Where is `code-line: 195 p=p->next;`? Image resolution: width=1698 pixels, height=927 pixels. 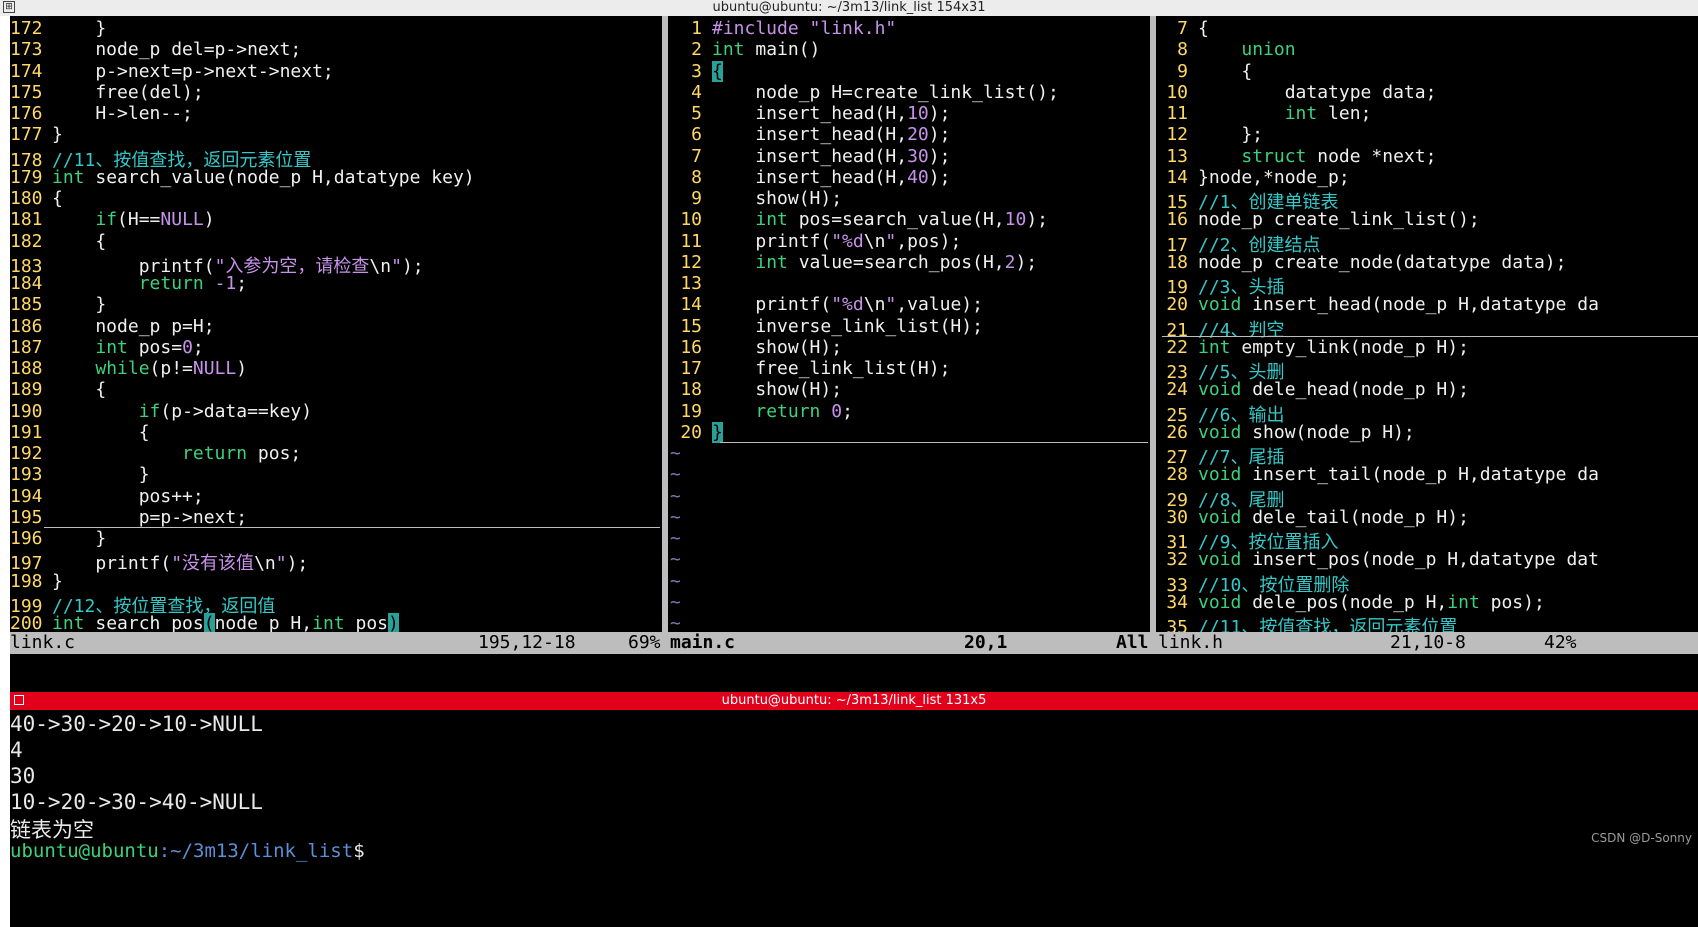 code-line: 195 p=p->next; is located at coordinates (128, 517).